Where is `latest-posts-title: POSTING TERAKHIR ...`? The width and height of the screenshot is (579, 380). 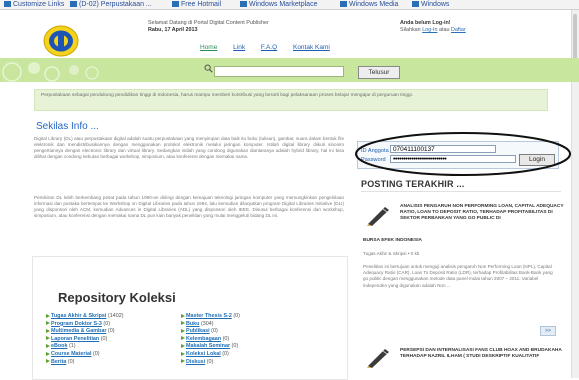 latest-posts-title: POSTING TERAKHIR ... is located at coordinates (413, 184).